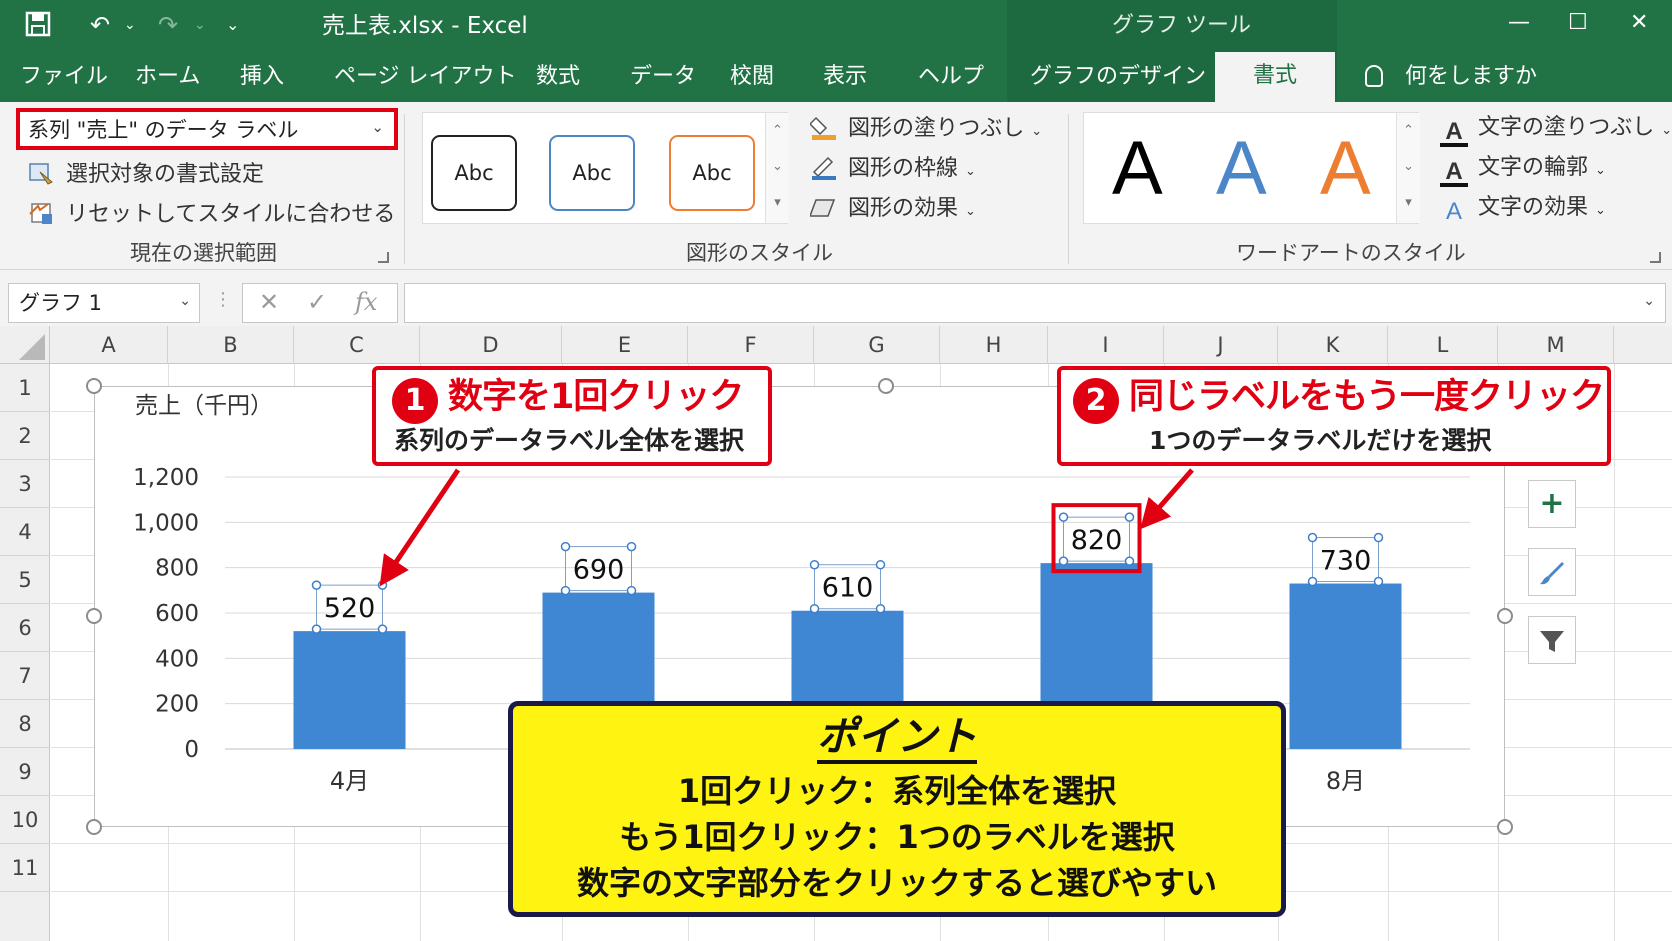  What do you see at coordinates (1106, 345) in the screenshot?
I see `column-header-i: I` at bounding box center [1106, 345].